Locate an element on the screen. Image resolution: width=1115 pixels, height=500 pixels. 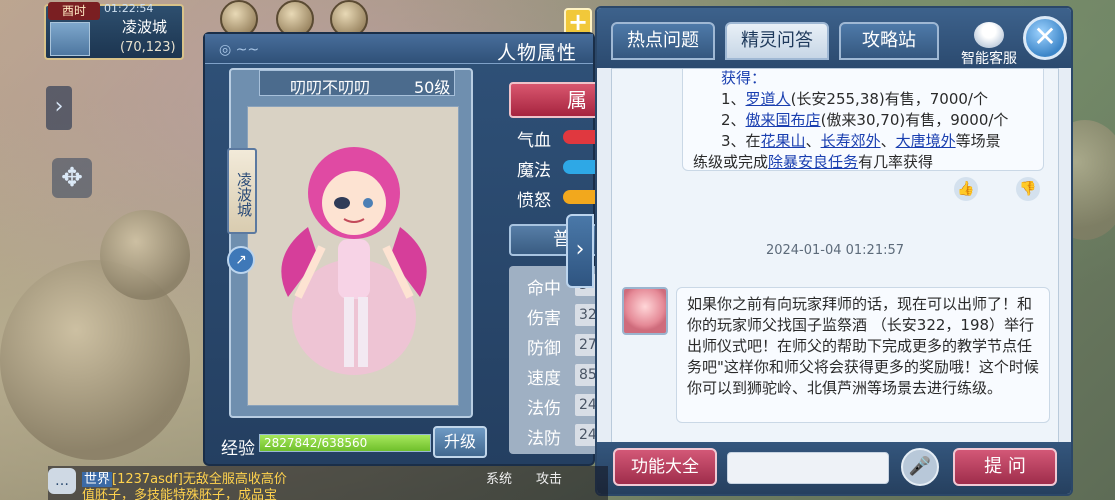
help-window-footer: 功能大全 🎤 提 问 is located at coordinates (834, 468).